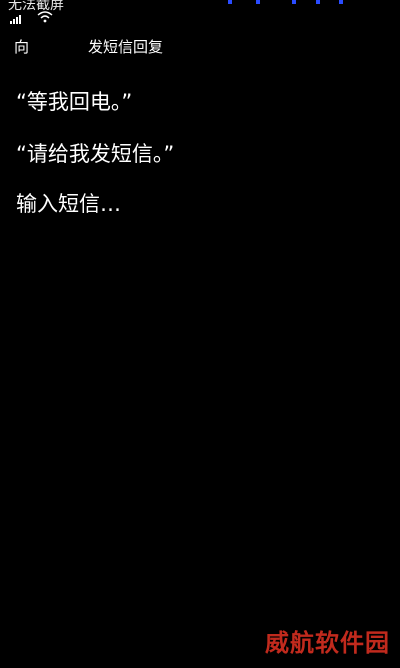  What do you see at coordinates (15, 19) in the screenshot?
I see `signal-strength-icon` at bounding box center [15, 19].